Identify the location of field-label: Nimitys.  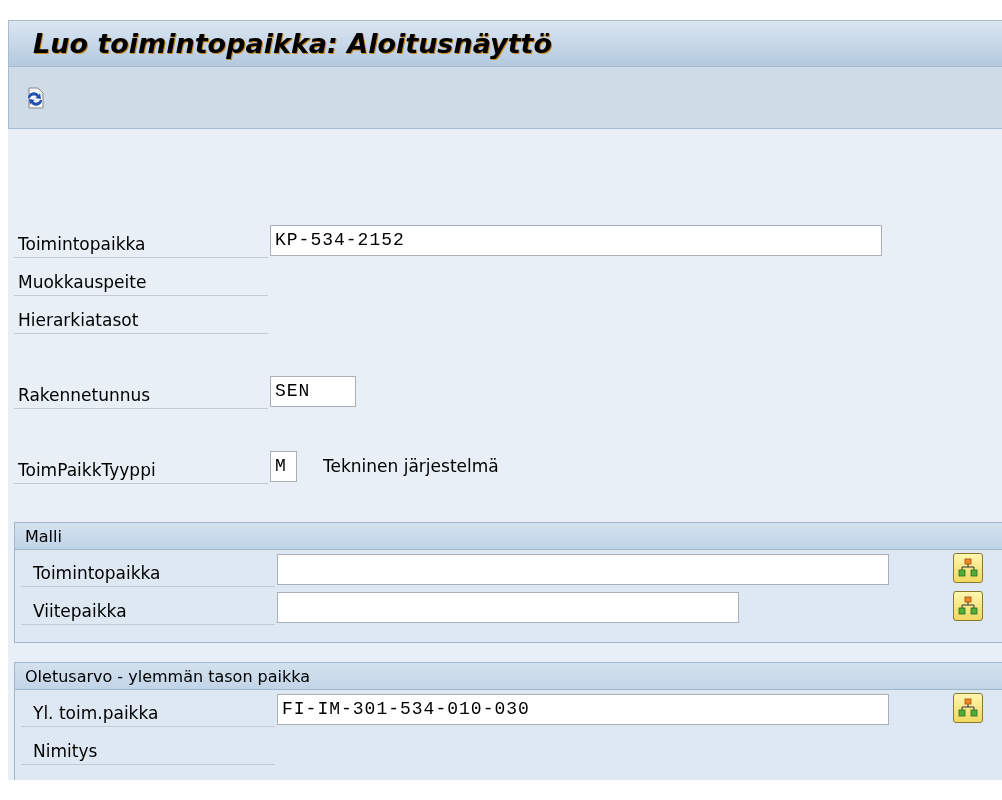
(148, 750).